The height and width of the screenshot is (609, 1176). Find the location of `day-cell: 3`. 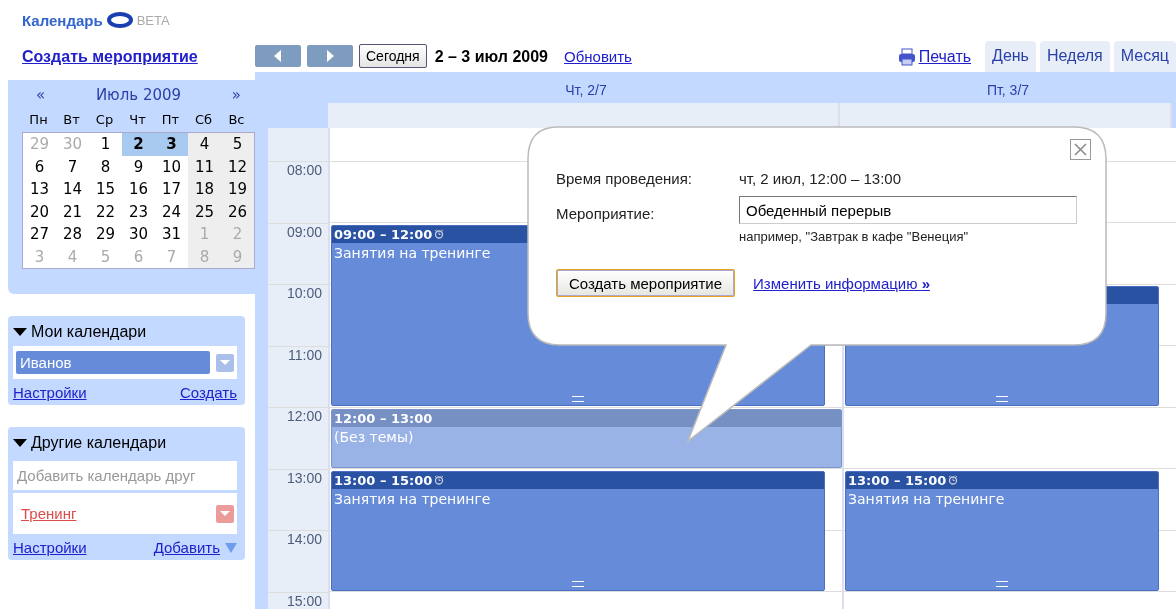

day-cell: 3 is located at coordinates (171, 144).